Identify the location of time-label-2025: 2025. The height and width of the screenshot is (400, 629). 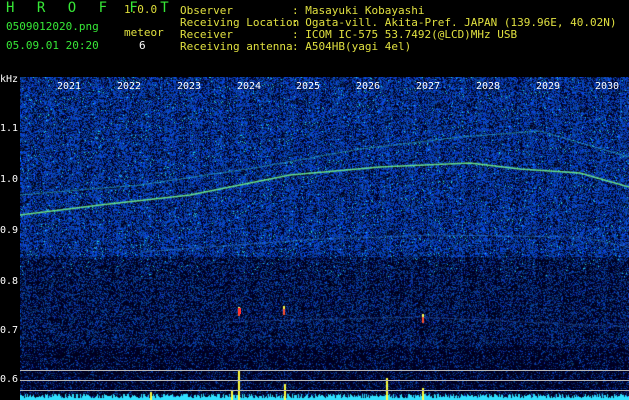
(308, 86).